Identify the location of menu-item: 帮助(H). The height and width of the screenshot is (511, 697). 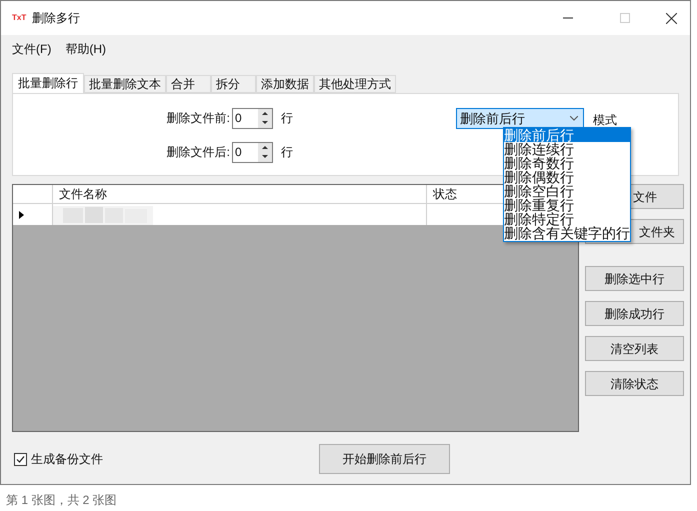
(85, 49).